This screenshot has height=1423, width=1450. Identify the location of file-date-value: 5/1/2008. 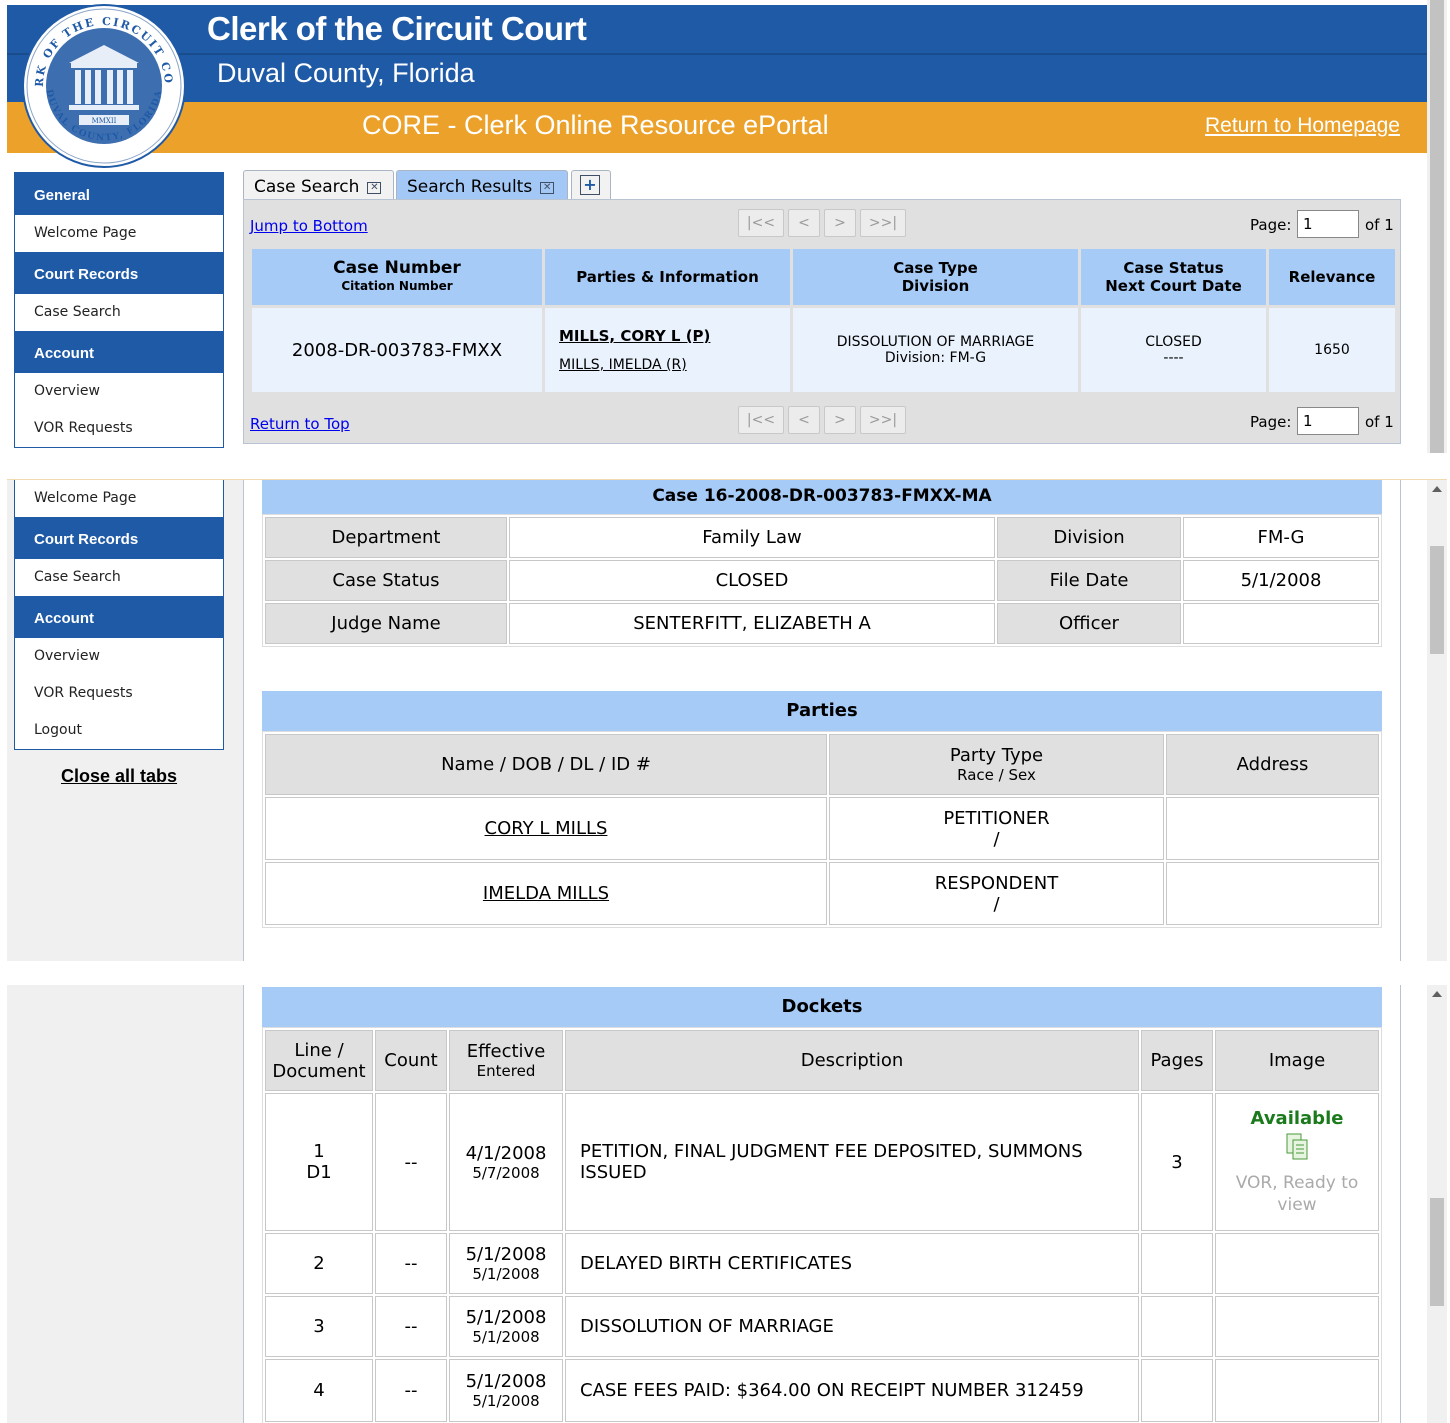
(1281, 580).